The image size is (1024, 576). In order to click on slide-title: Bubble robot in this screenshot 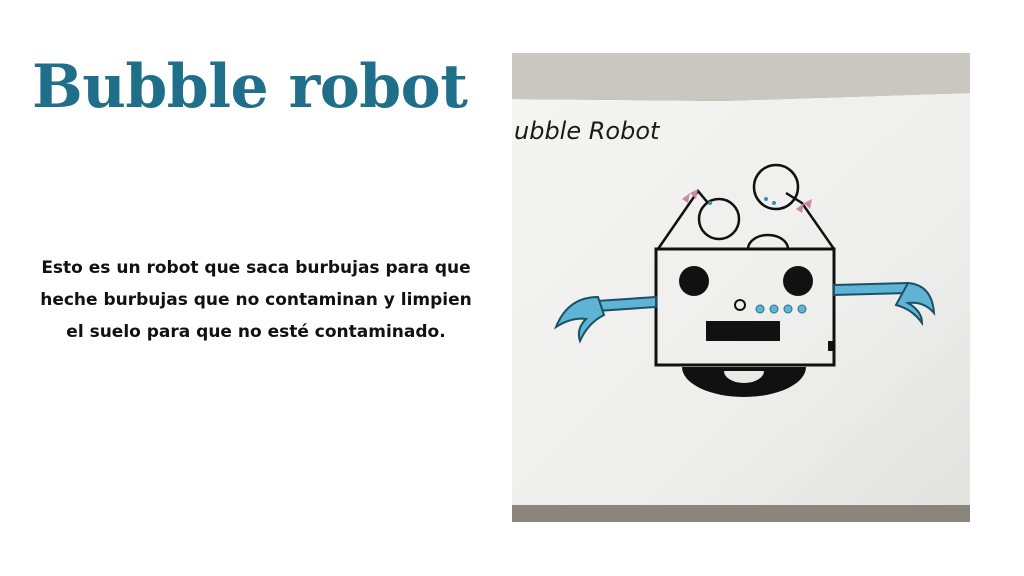, I will do `click(250, 87)`.